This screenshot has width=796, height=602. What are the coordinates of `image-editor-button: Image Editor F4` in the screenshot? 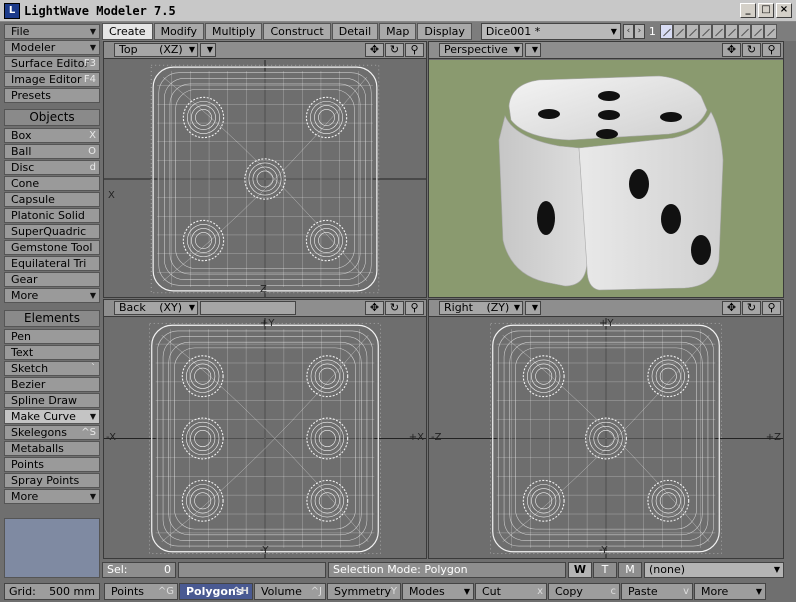 It's located at (52, 79).